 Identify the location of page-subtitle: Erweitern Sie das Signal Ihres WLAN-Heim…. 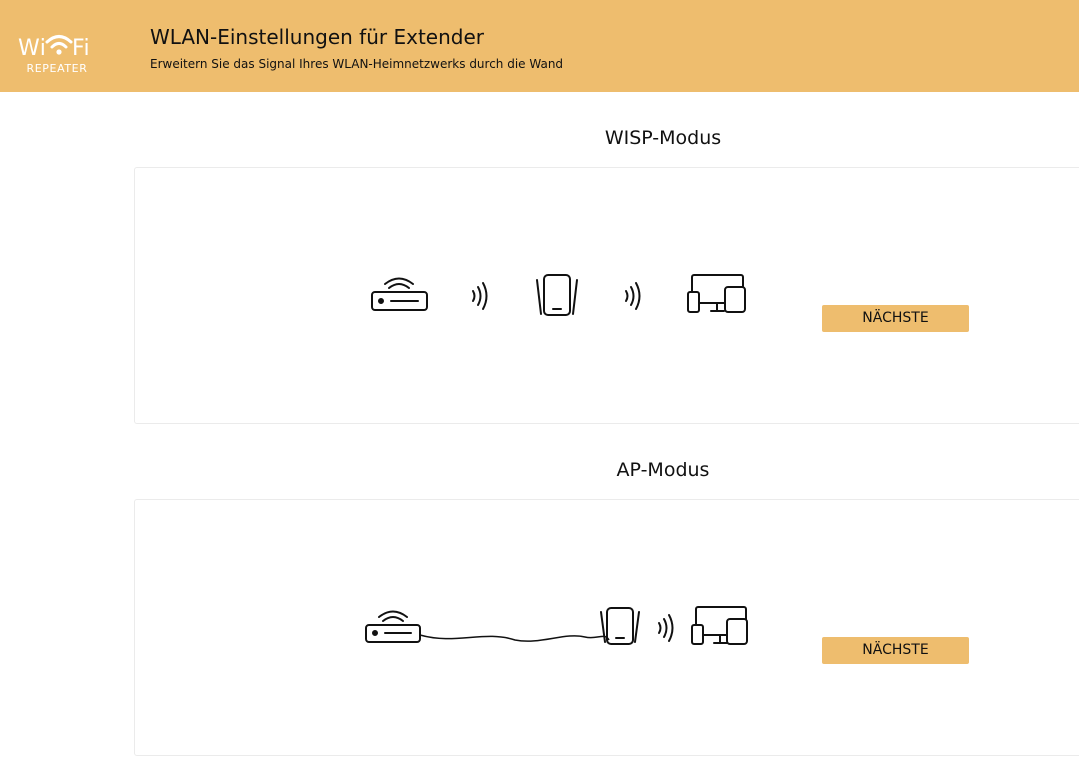
(357, 64).